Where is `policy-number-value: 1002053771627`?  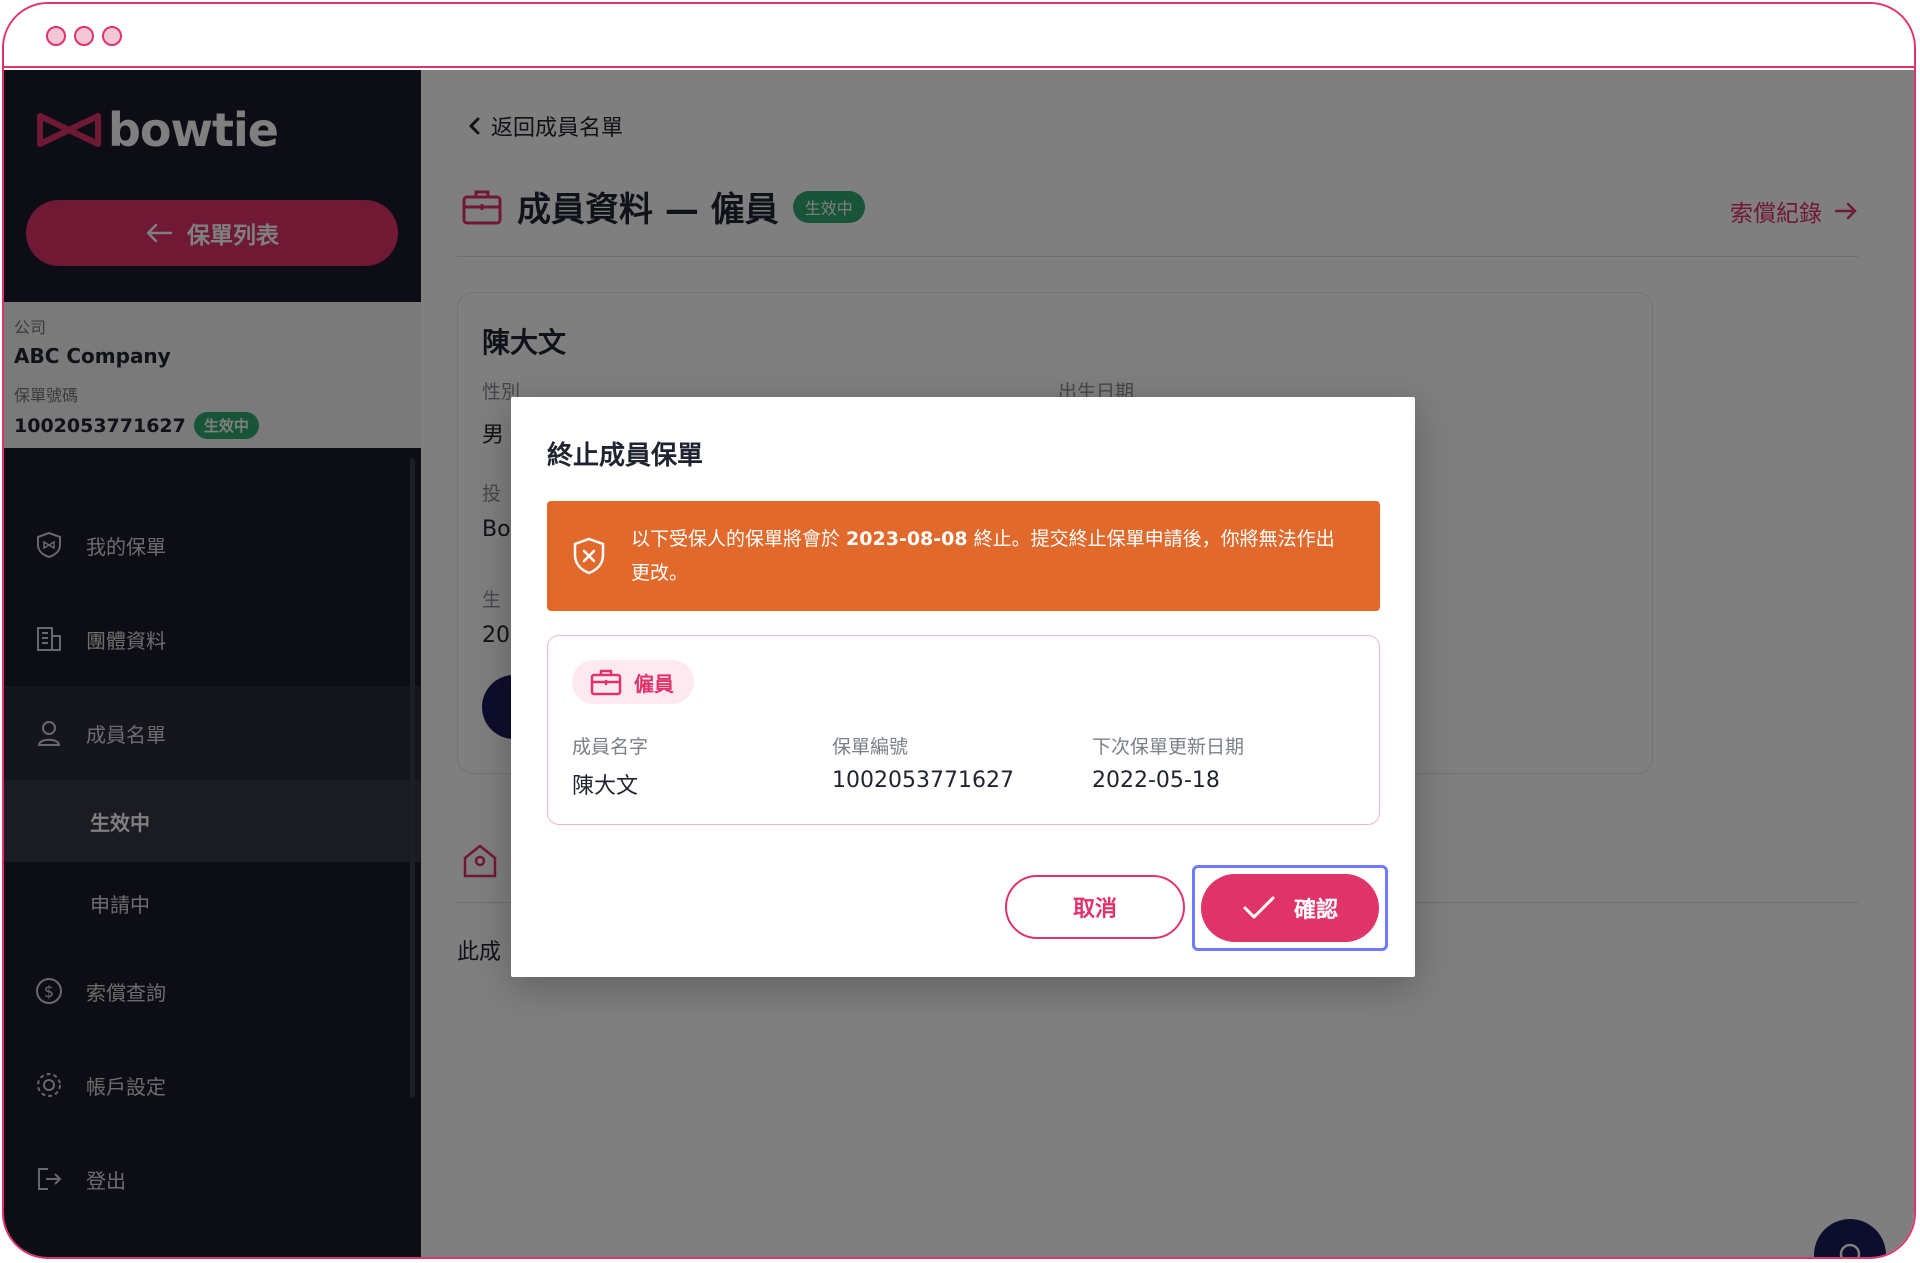
policy-number-value: 1002053771627 is located at coordinates (923, 780).